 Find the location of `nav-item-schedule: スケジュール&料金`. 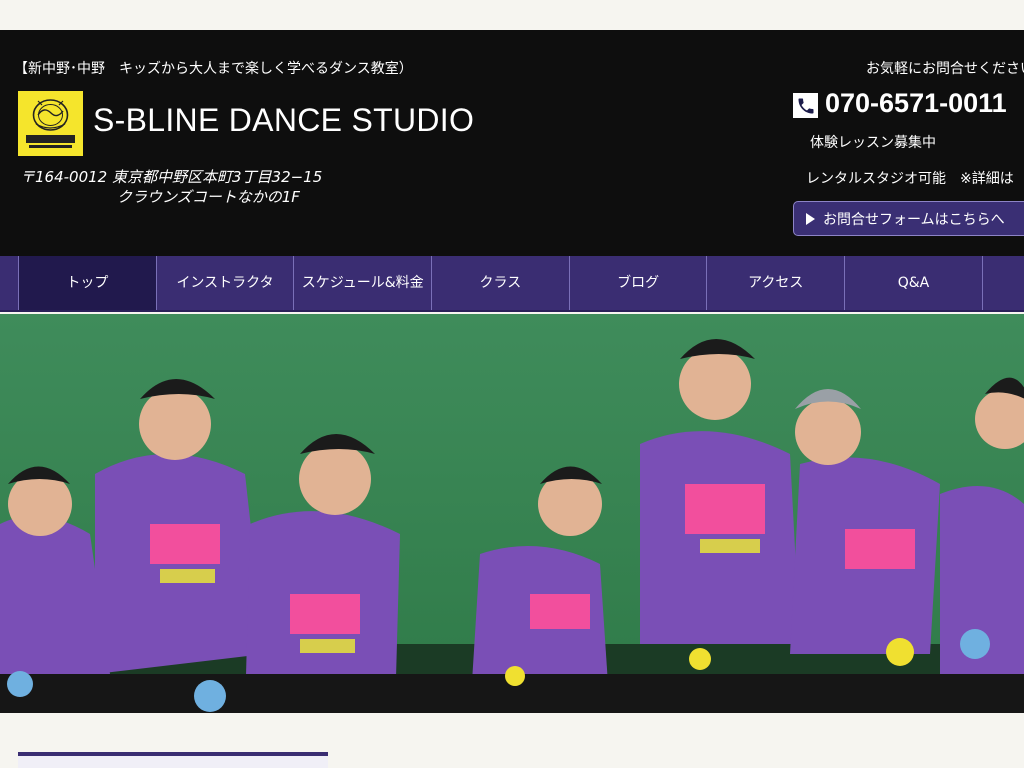

nav-item-schedule: スケジュール&料金 is located at coordinates (362, 283).